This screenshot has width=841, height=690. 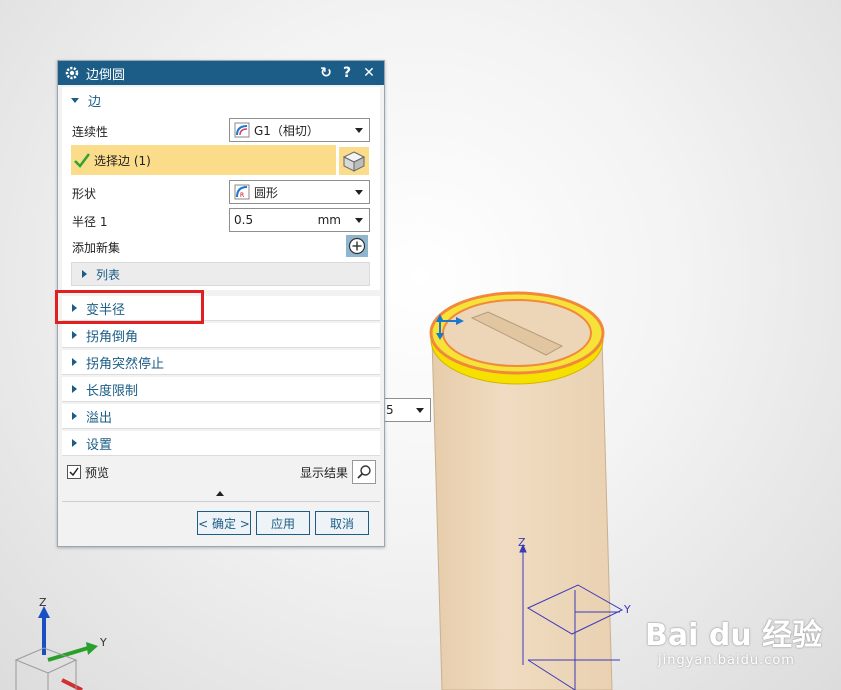 I want to click on list-label: 列表, so click(x=108, y=274).